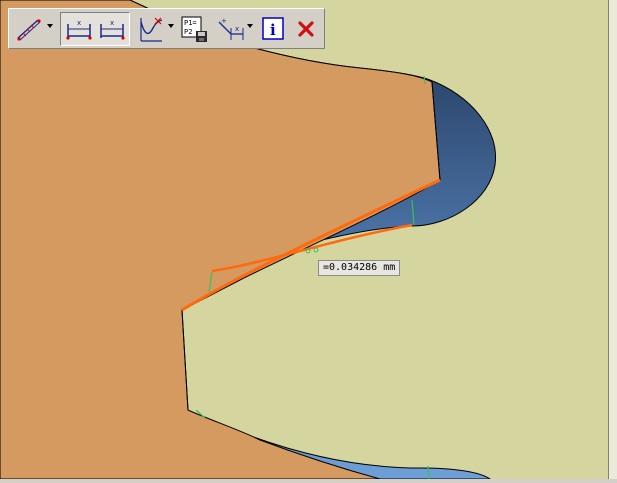  I want to click on measure-tool-button, so click(29, 29).